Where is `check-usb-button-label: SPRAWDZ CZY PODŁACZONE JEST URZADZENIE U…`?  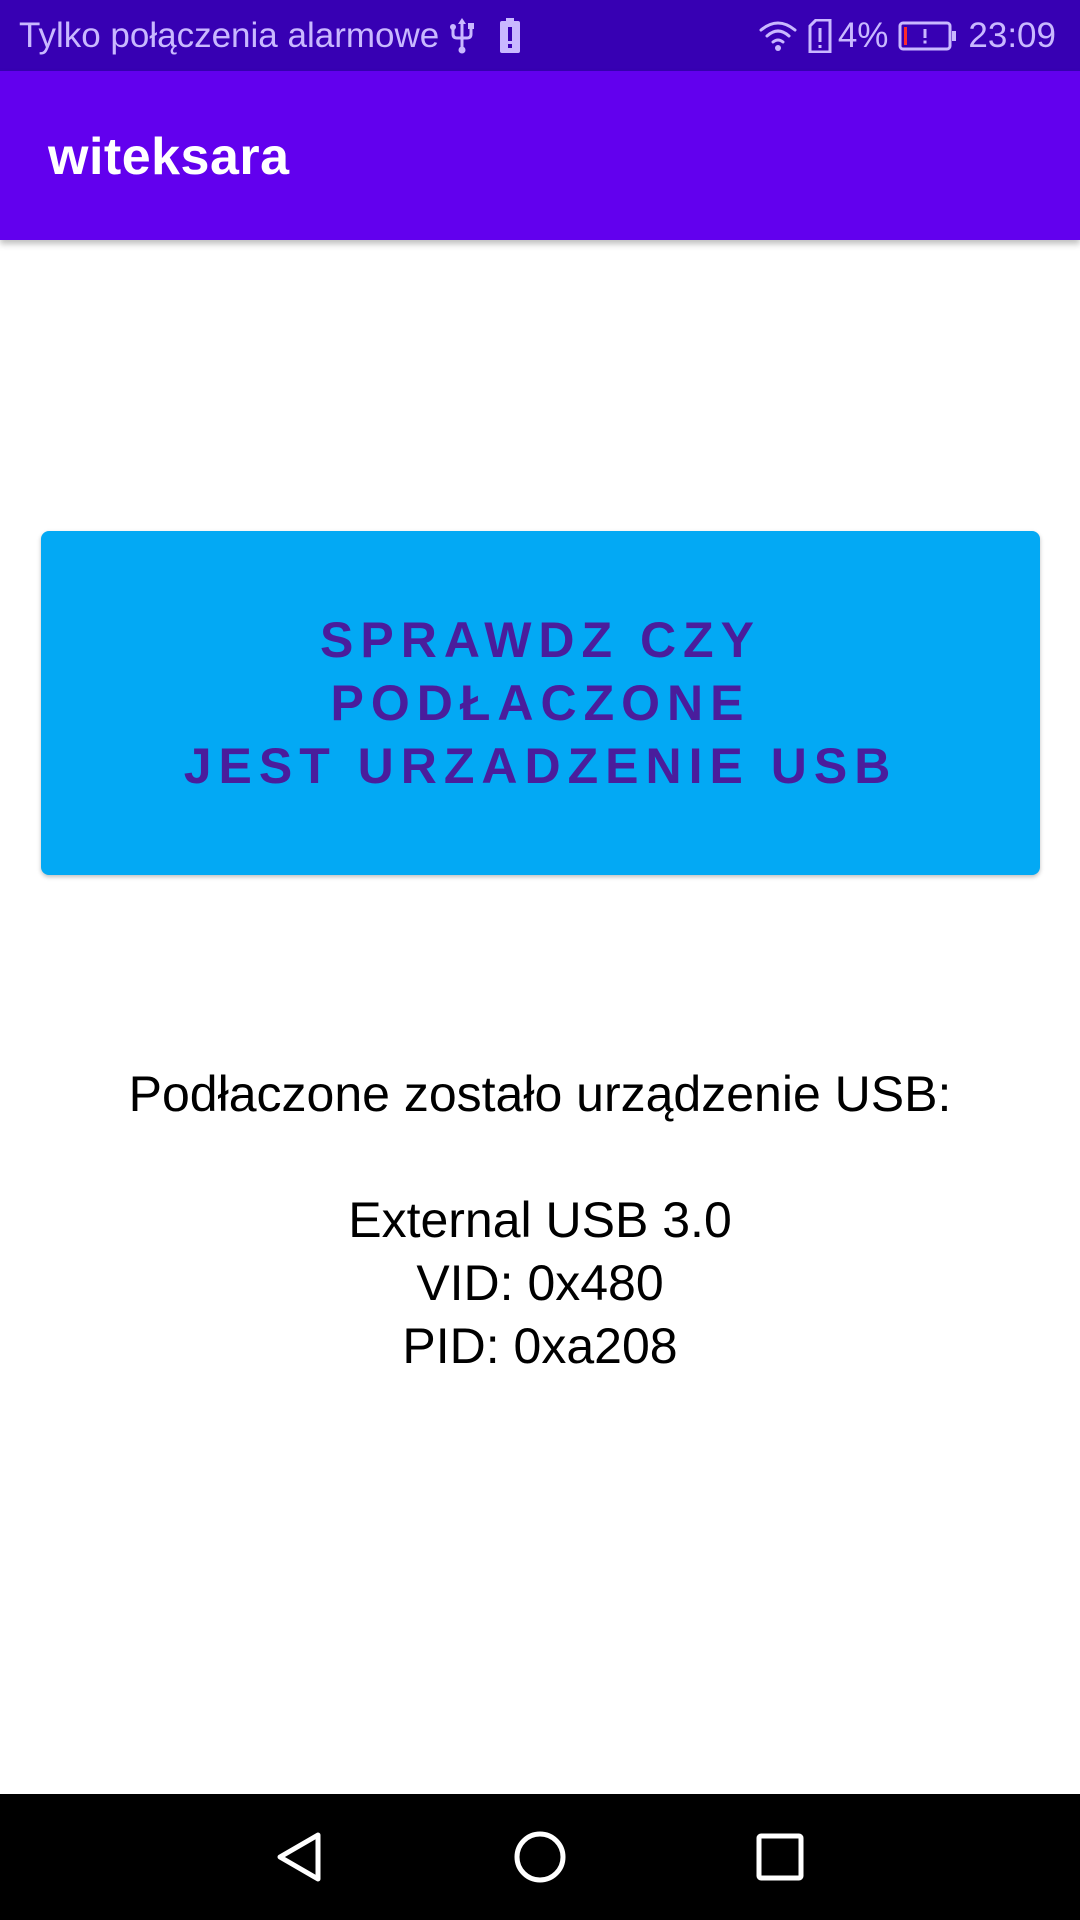 check-usb-button-label: SPRAWDZ CZY PODŁACZONE JEST URZADZENIE U… is located at coordinates (541, 703).